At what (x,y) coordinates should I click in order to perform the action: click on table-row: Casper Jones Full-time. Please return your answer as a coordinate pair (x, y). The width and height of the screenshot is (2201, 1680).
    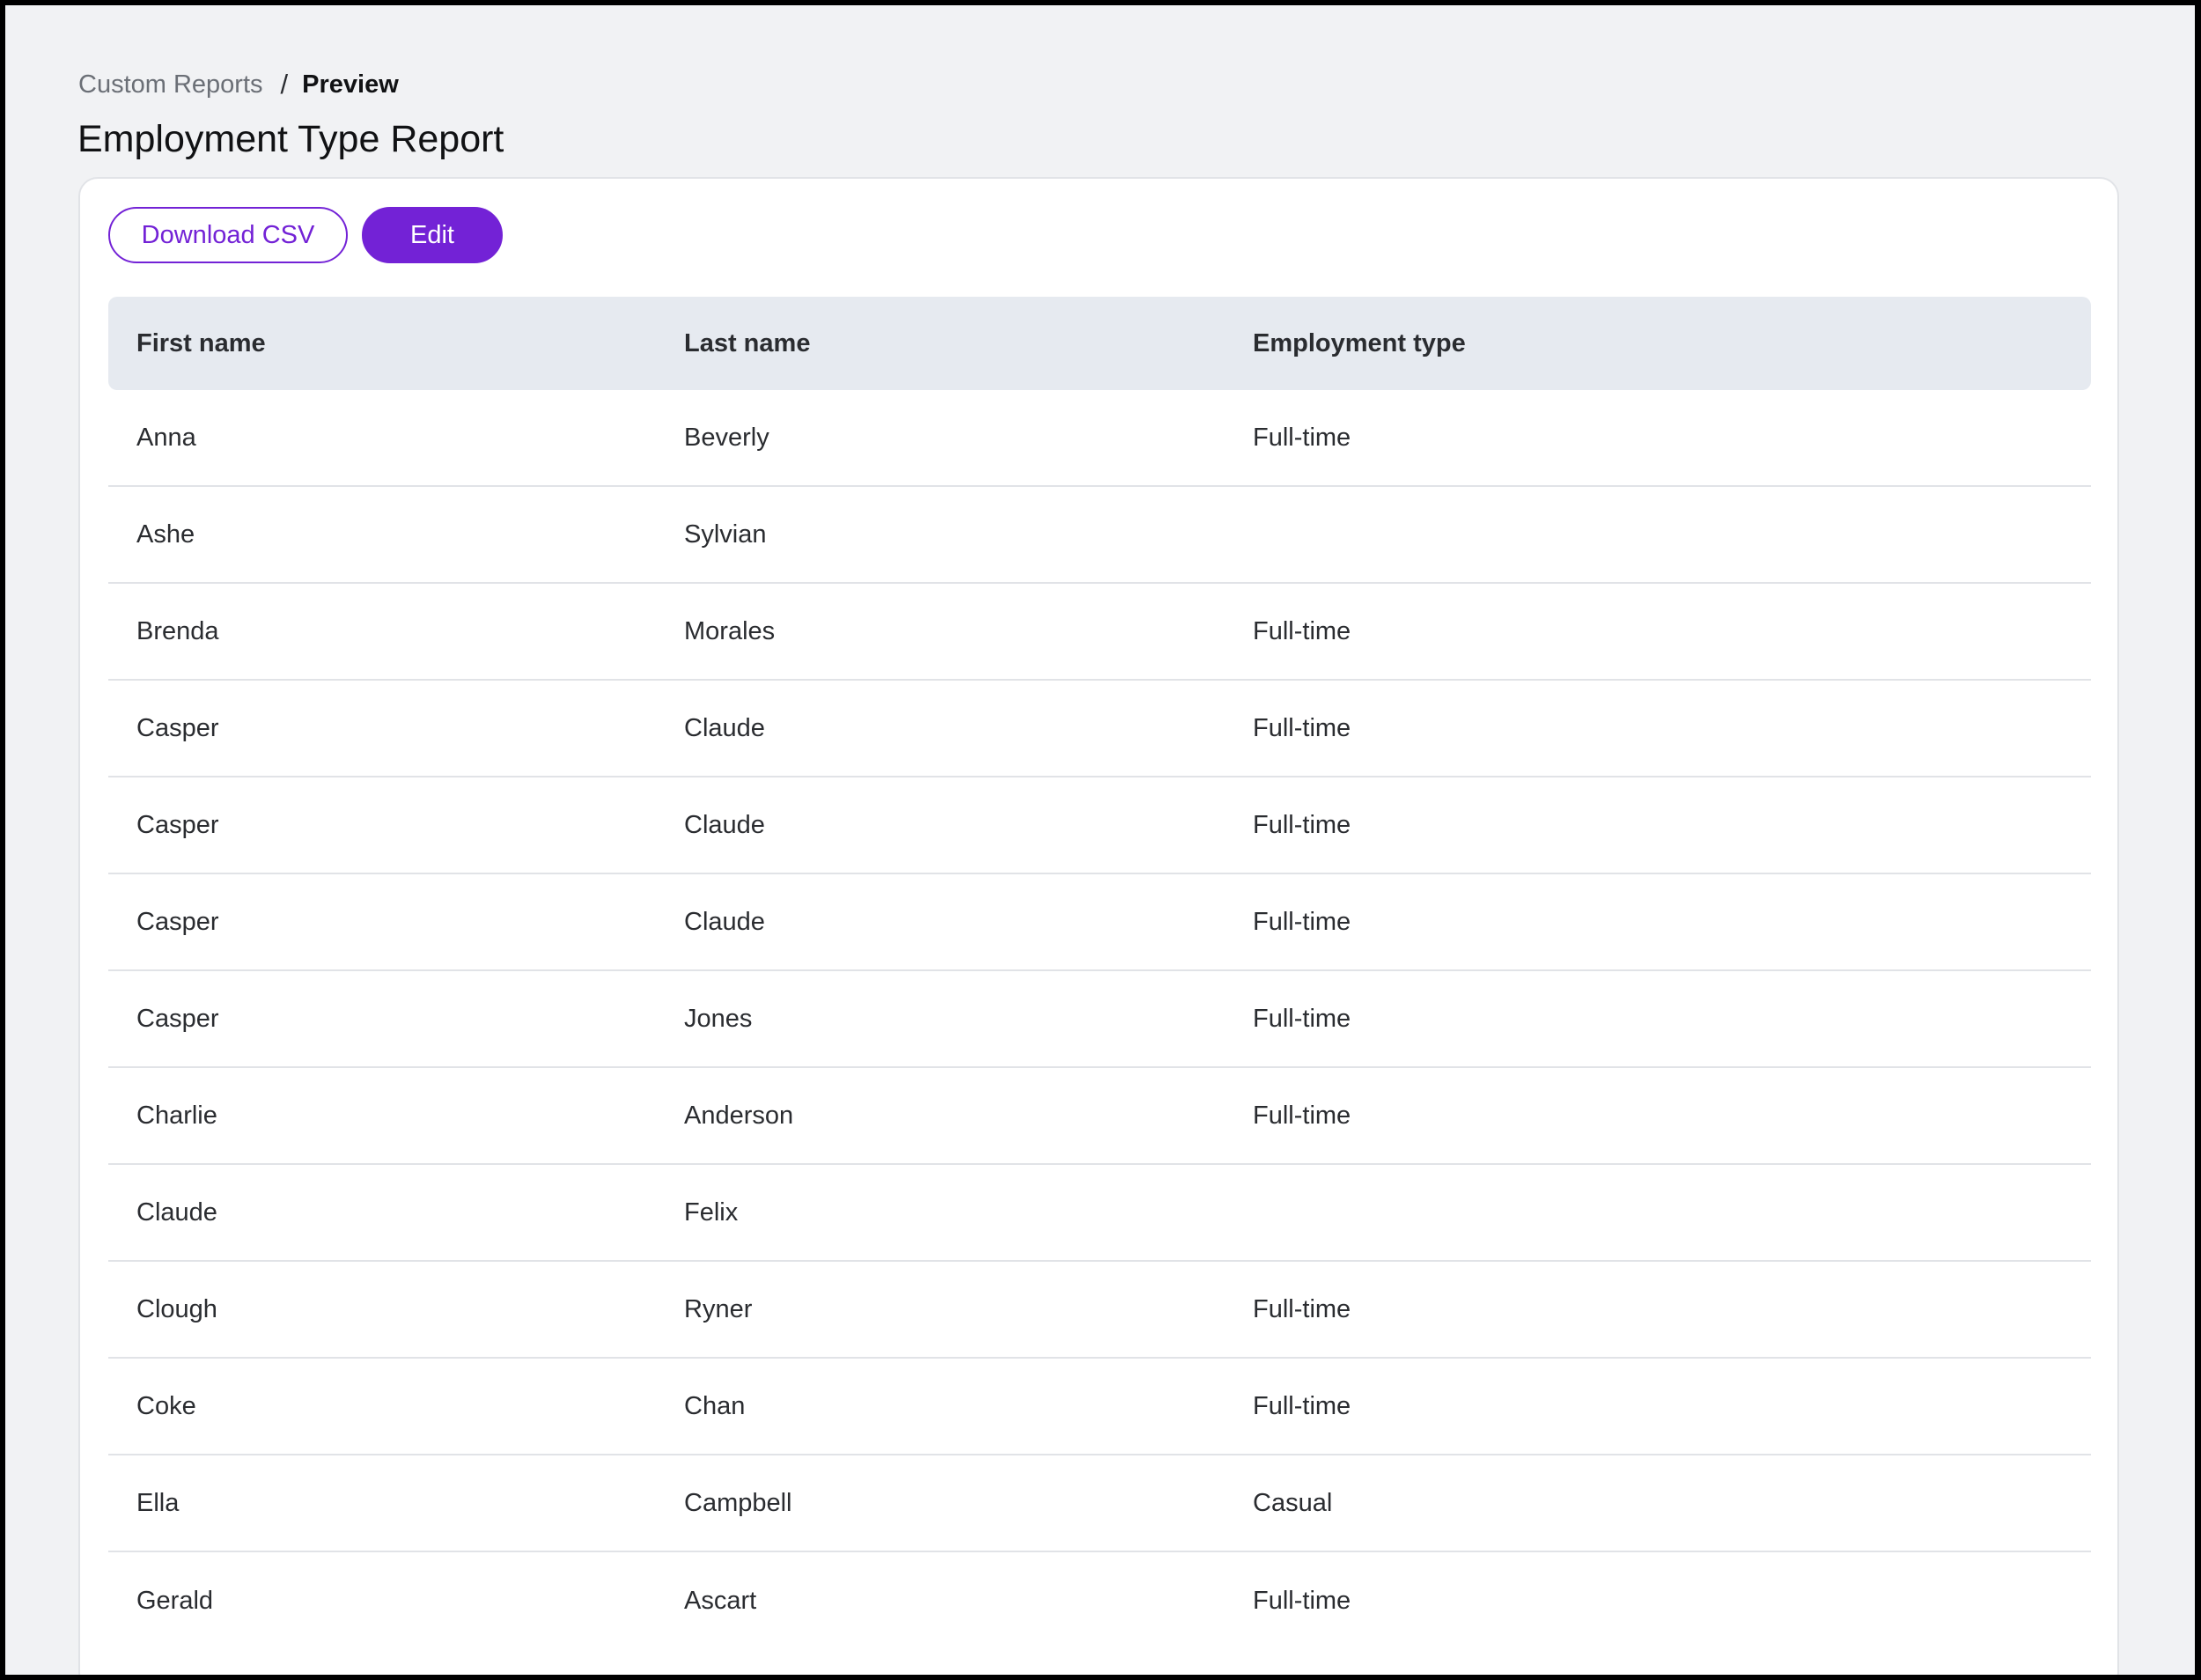
    Looking at the image, I should click on (1099, 1019).